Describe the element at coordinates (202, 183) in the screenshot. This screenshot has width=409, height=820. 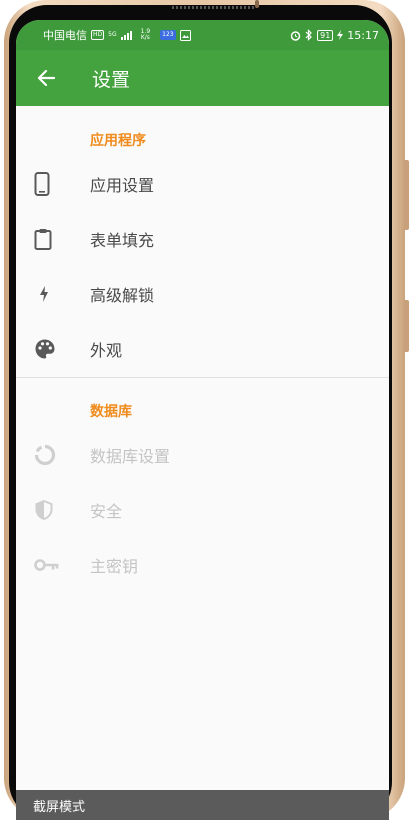
I see `settings-item-app-settings: 应用设置` at that location.